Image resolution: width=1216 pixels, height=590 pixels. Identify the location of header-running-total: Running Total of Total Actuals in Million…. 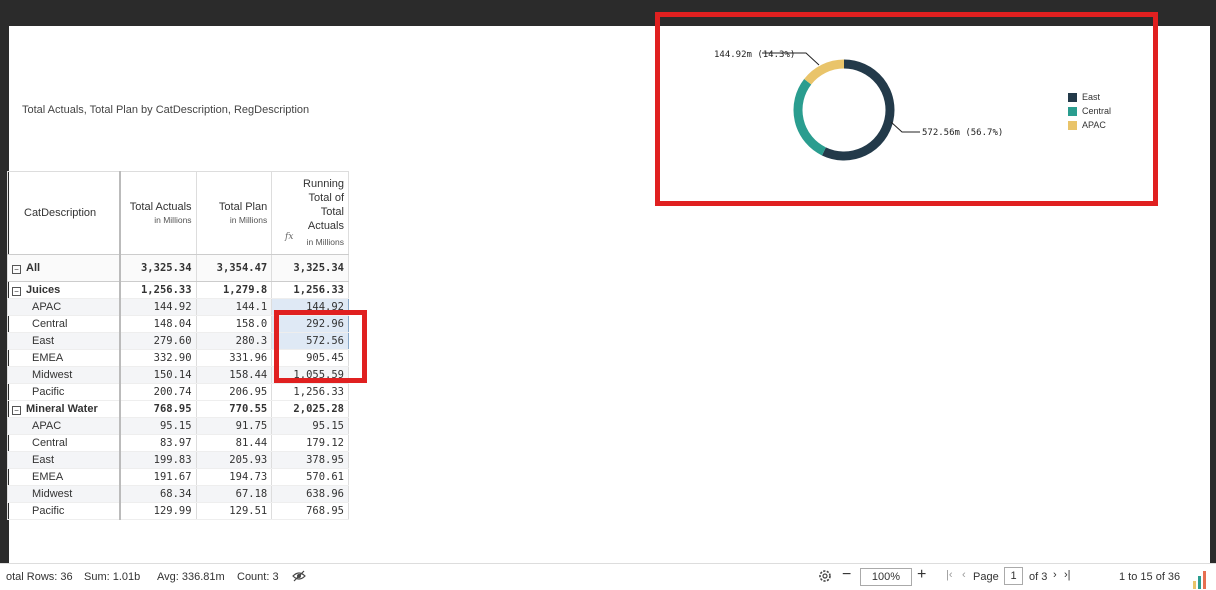
(310, 213).